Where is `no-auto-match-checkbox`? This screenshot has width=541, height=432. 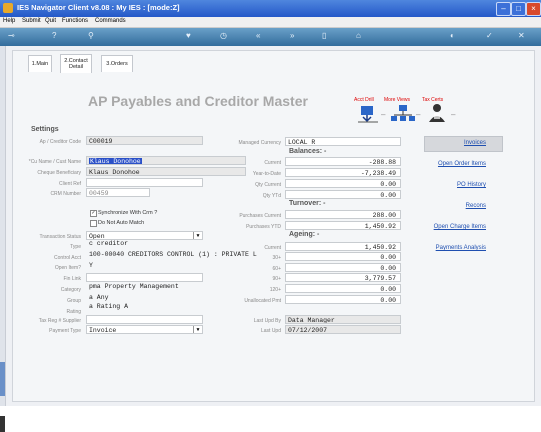 no-auto-match-checkbox is located at coordinates (93, 223).